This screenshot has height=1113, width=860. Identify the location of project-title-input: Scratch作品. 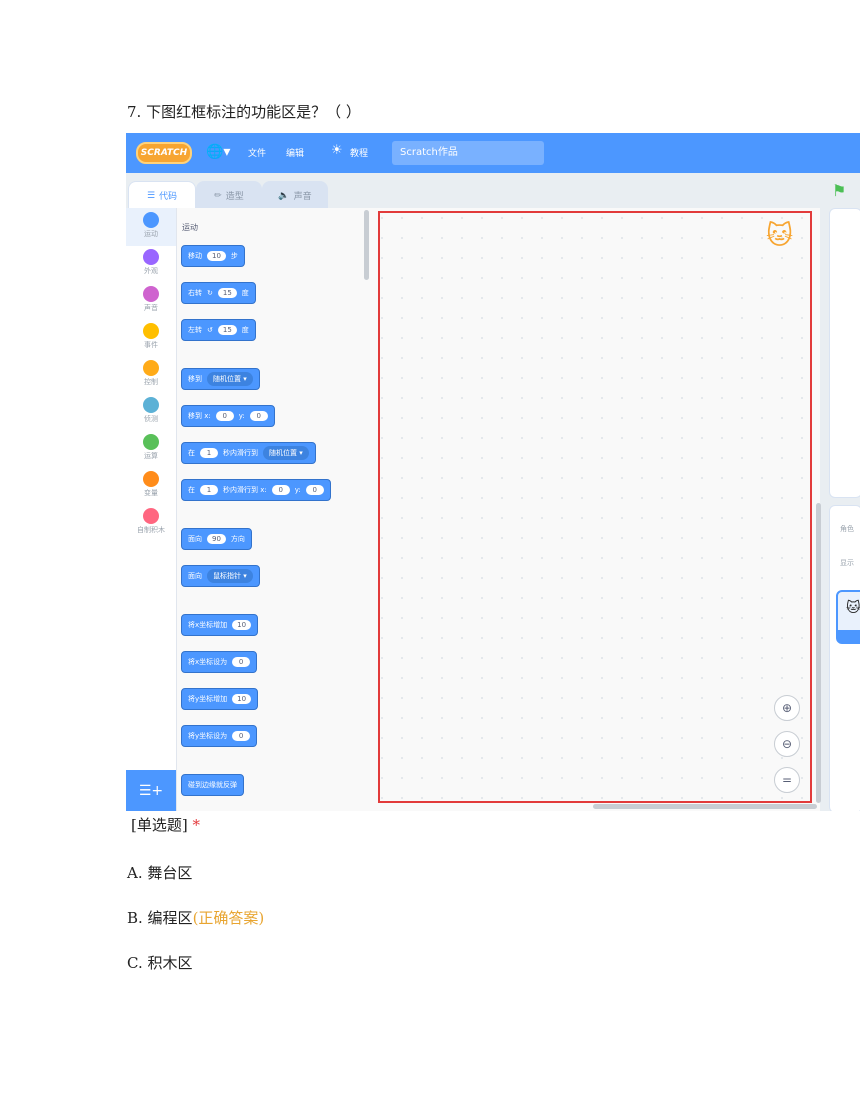
(468, 153).